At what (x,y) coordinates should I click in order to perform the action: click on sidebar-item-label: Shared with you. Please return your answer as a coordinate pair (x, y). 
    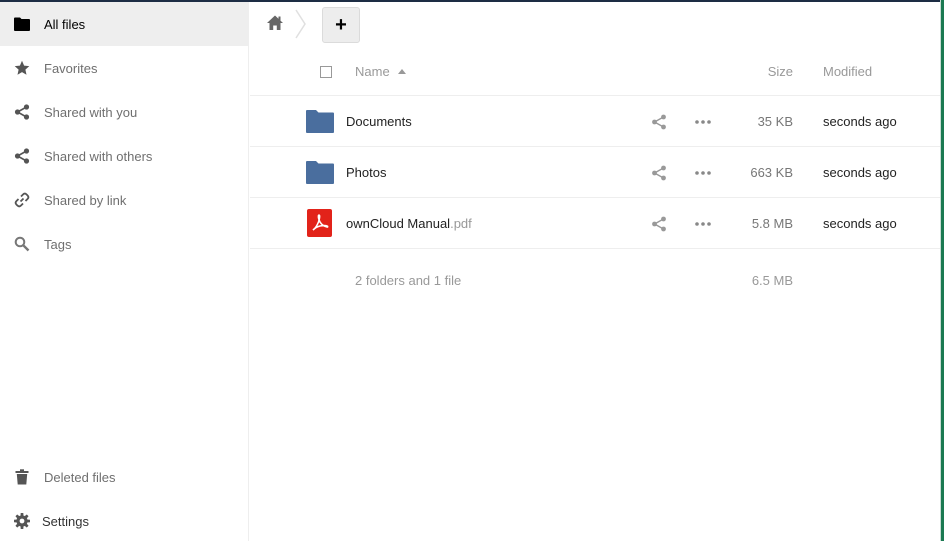
    Looking at the image, I should click on (91, 112).